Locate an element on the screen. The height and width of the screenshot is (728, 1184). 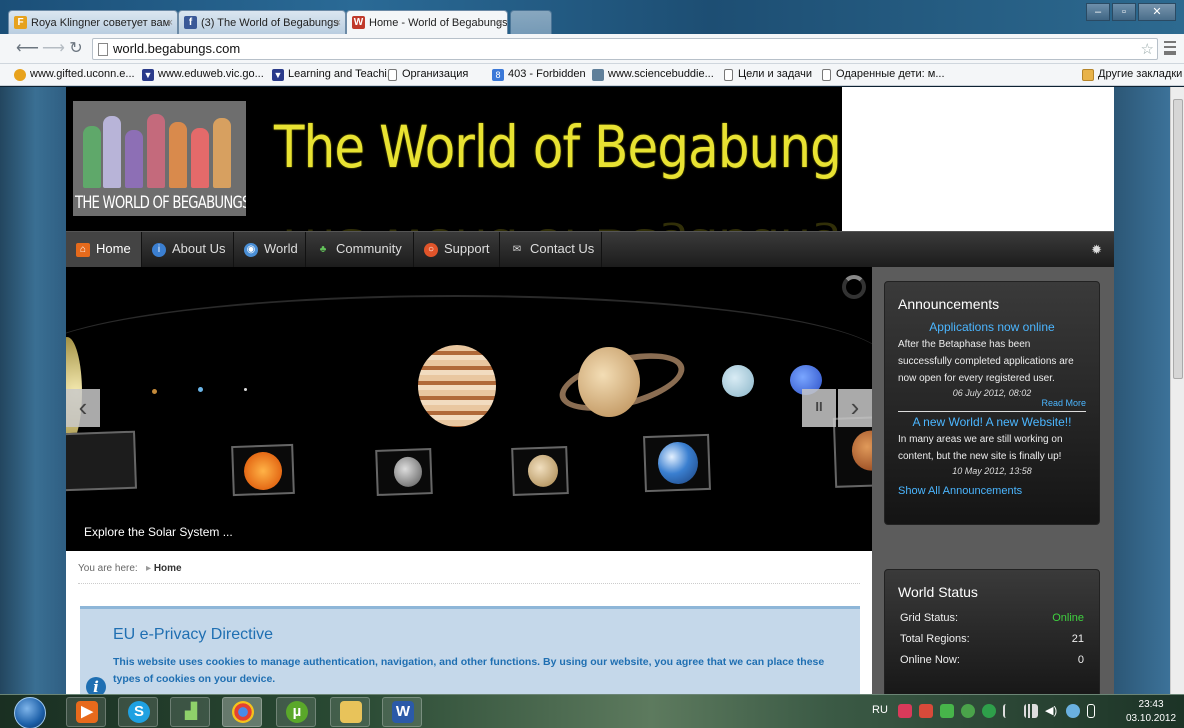
windows-taskbar: ▶ S ▟ µ W RU ◀) 23:43 03.10.2012 is located at coordinates (592, 711).